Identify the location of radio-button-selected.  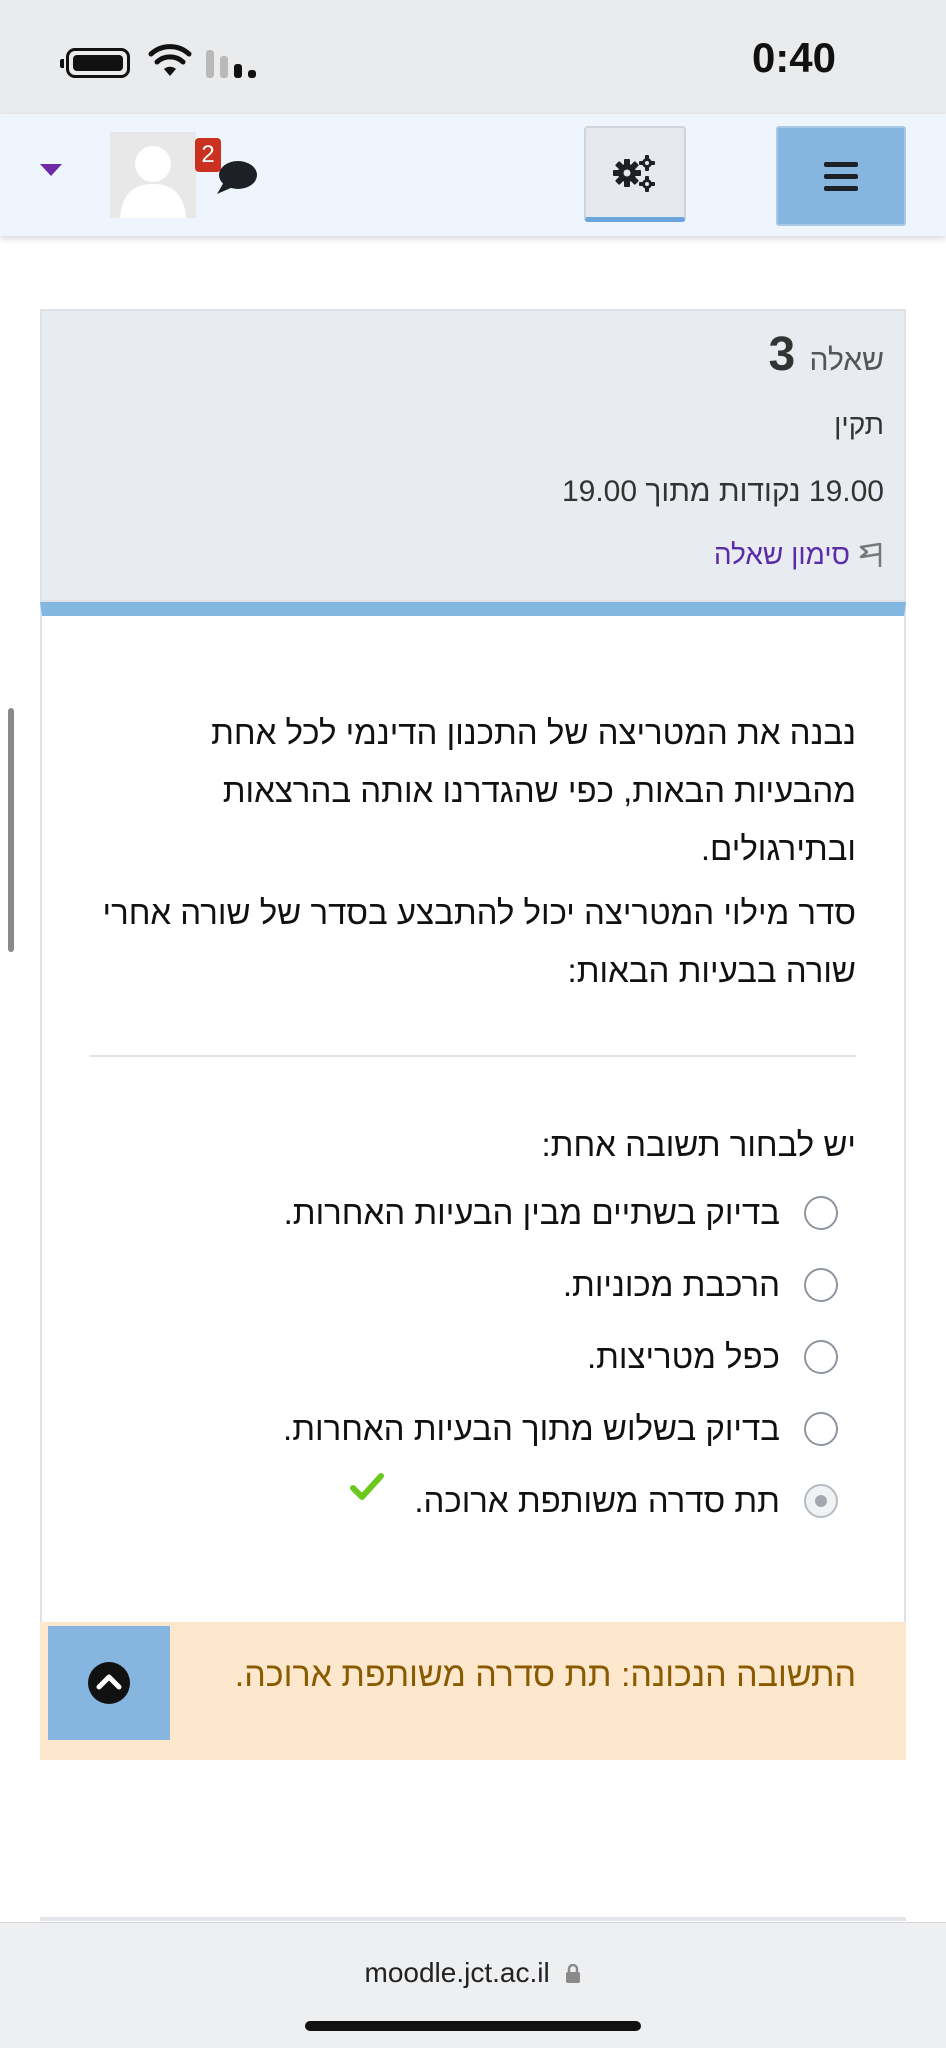
(821, 1501).